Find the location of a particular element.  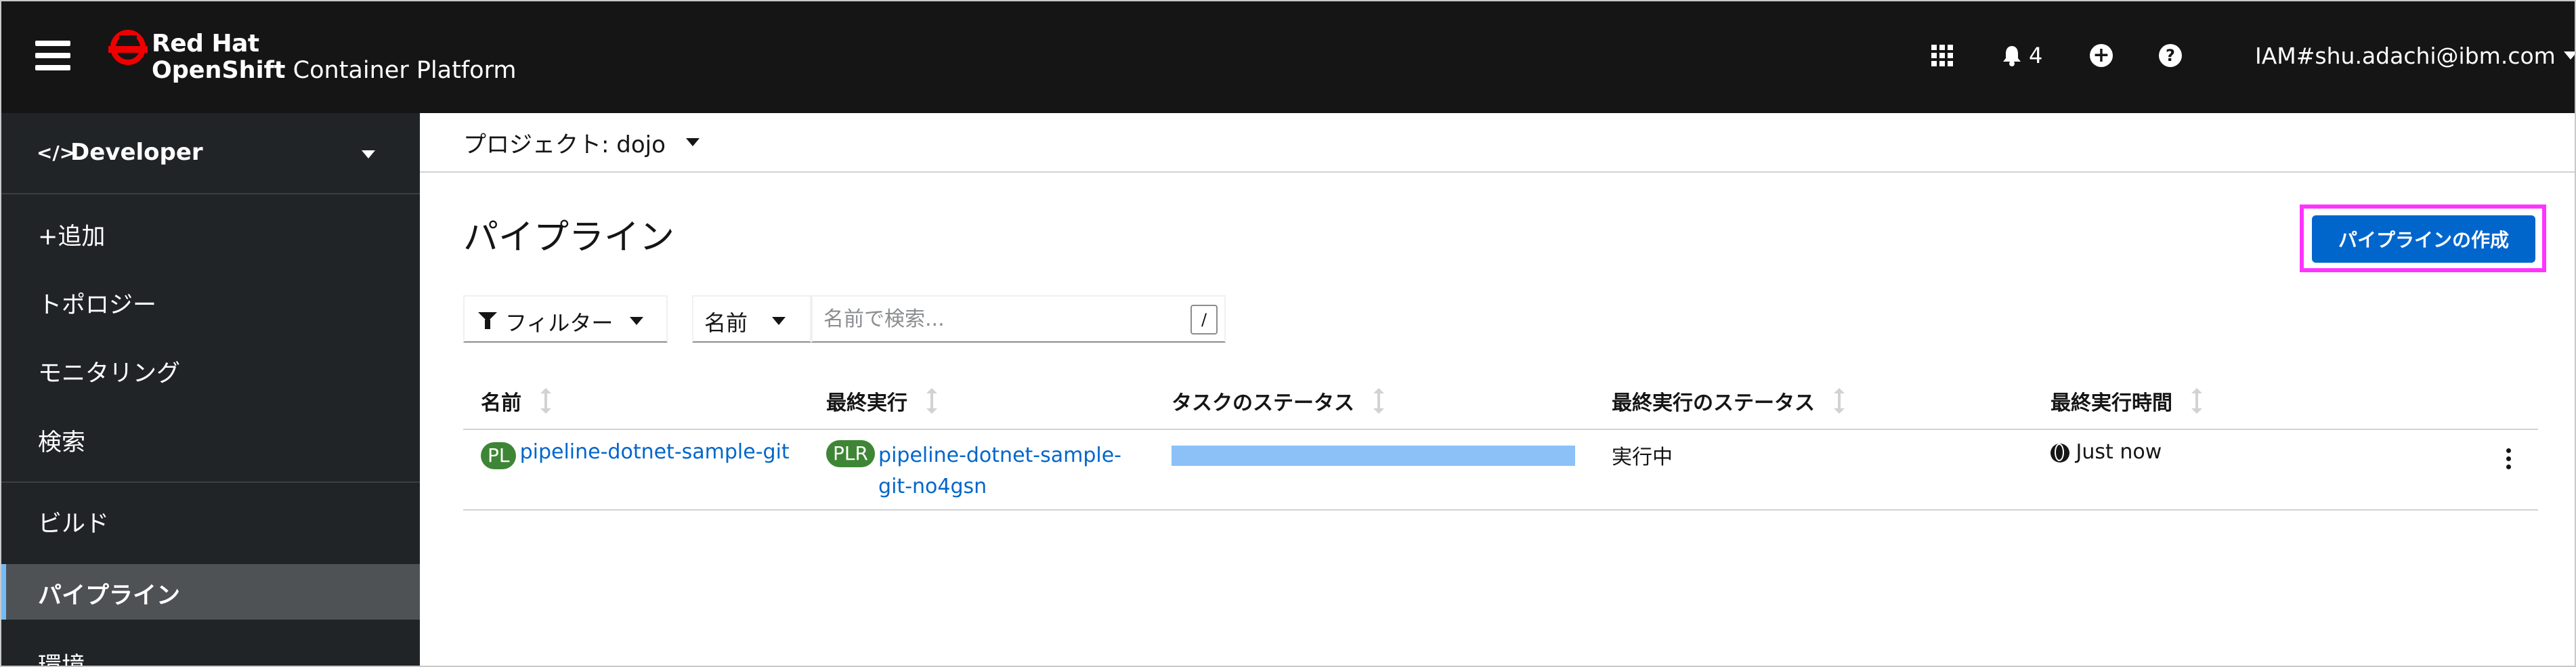

hamburger-icon is located at coordinates (52, 55).